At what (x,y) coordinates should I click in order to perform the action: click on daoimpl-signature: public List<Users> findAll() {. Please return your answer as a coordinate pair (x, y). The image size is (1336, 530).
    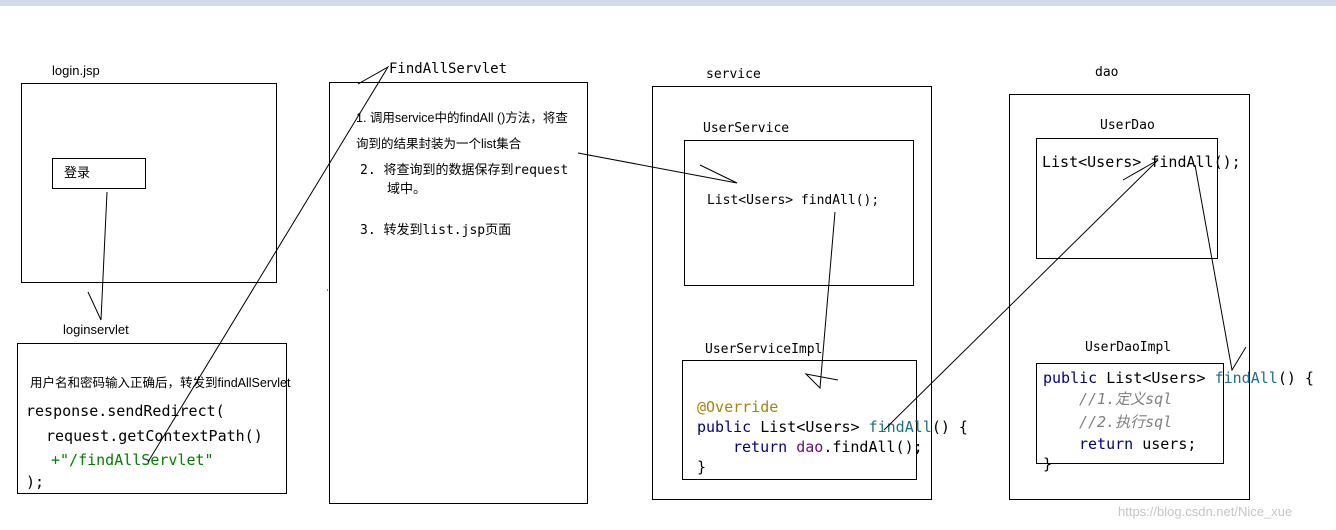
    Looking at the image, I should click on (1178, 378).